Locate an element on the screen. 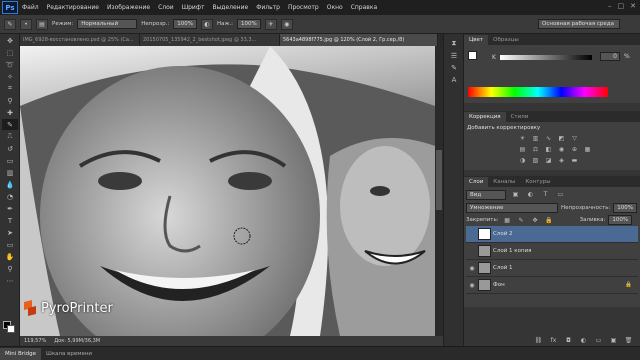  tab-adjustments: Коррекция is located at coordinates (485, 117).